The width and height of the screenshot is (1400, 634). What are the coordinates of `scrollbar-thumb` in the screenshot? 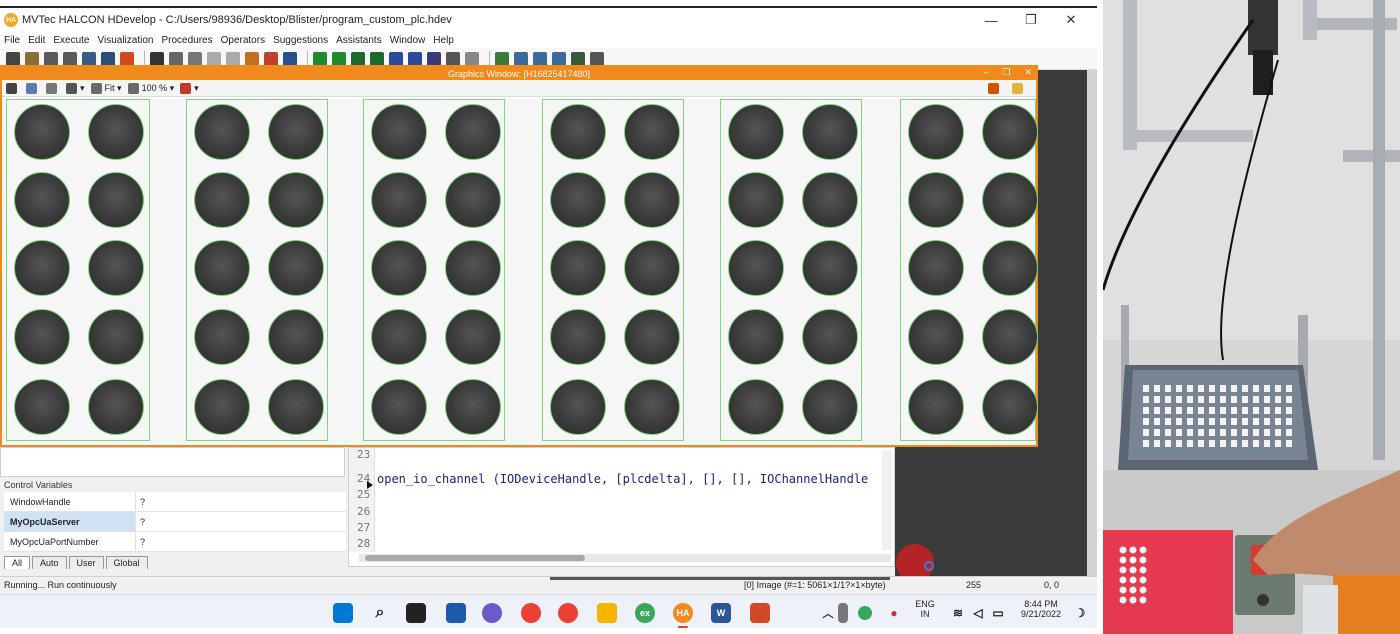 It's located at (475, 558).